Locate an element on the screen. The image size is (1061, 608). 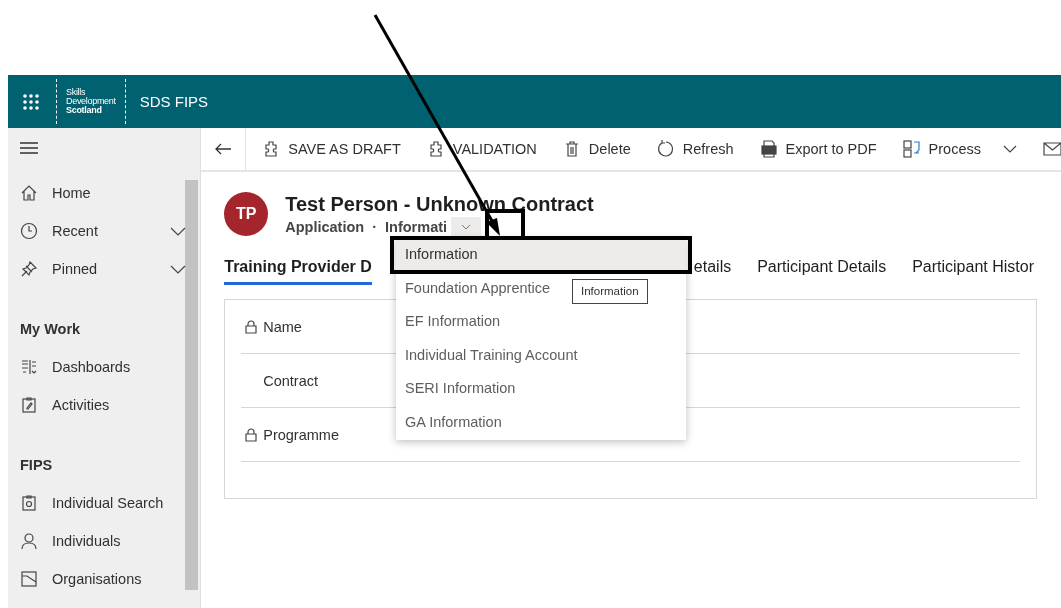
nav-item: Recent is located at coordinates (111, 231).